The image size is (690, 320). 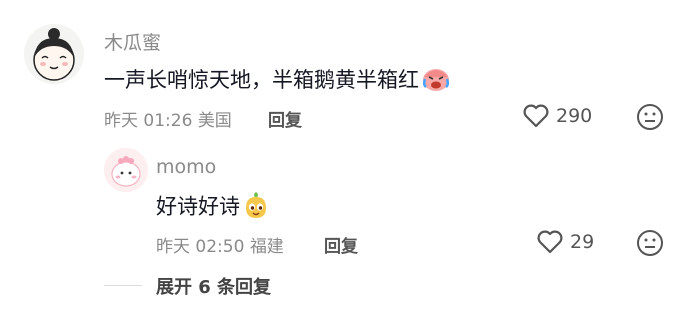 What do you see at coordinates (261, 80) in the screenshot?
I see `comment-text: 一声长哨惊天地，半箱鹅黄半箱红` at bounding box center [261, 80].